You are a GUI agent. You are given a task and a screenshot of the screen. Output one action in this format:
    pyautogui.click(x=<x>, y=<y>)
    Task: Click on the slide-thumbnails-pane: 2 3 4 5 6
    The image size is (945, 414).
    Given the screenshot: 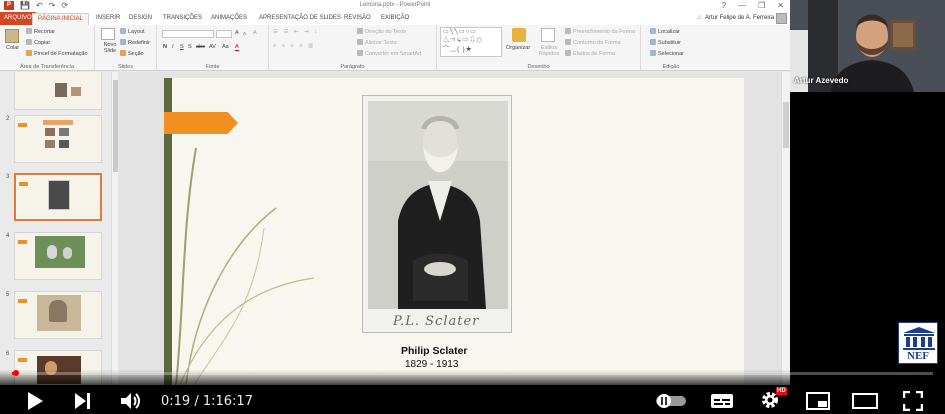 What is the action you would take?
    pyautogui.click(x=59, y=228)
    